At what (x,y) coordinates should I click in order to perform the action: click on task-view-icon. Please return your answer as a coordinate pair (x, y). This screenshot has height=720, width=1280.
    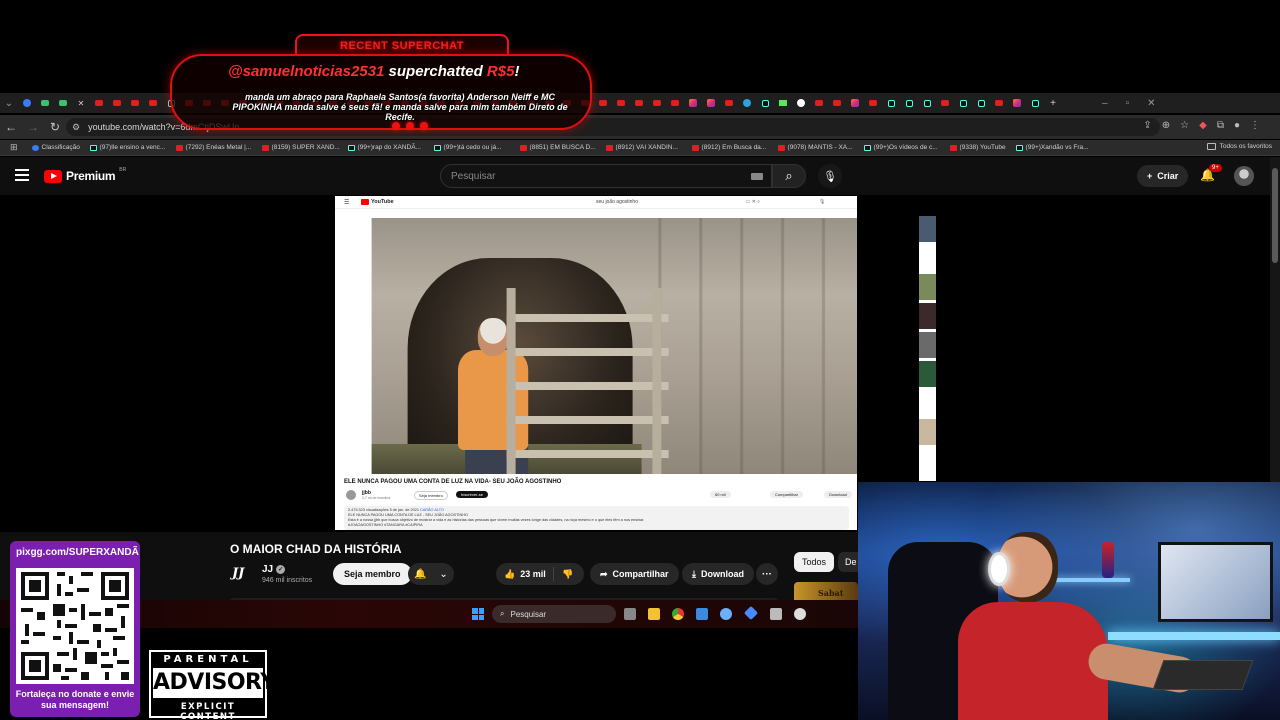
    Looking at the image, I should click on (630, 614).